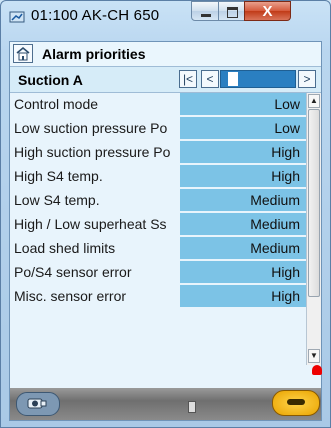  Describe the element at coordinates (314, 101) in the screenshot. I see `scroll-up-icon: ▲` at that location.